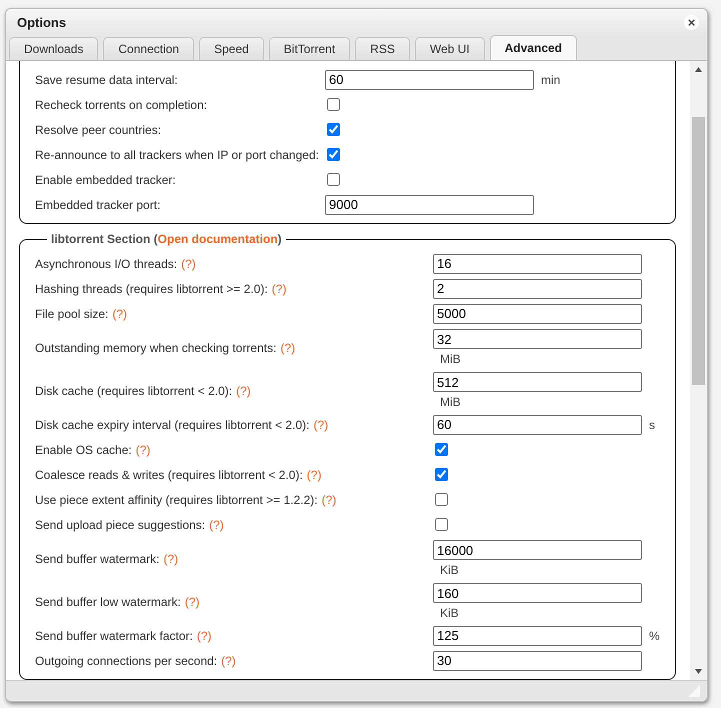  I want to click on setting-label: Recheck torrents on completion:, so click(121, 105).